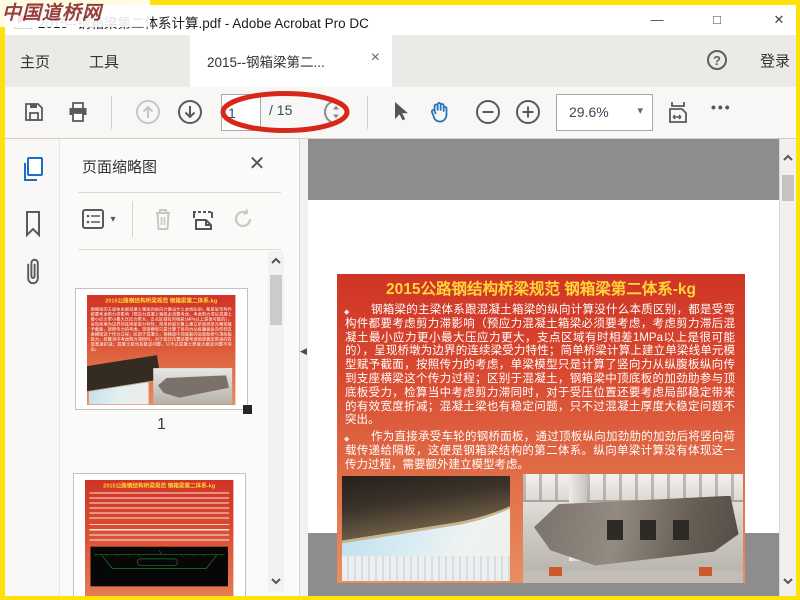  I want to click on tab-document: 2015--钢箱梁第二... ×, so click(291, 61).